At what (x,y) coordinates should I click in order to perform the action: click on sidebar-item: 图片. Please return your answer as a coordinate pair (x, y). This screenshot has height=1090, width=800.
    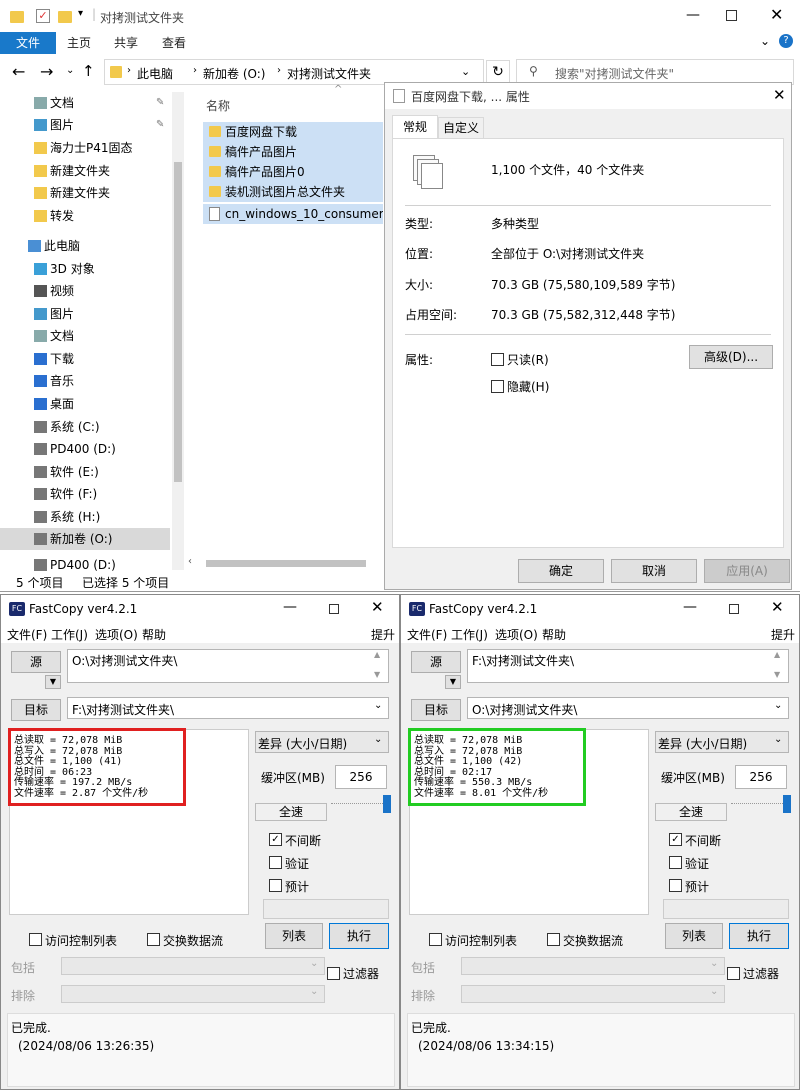
    Looking at the image, I should click on (85, 314).